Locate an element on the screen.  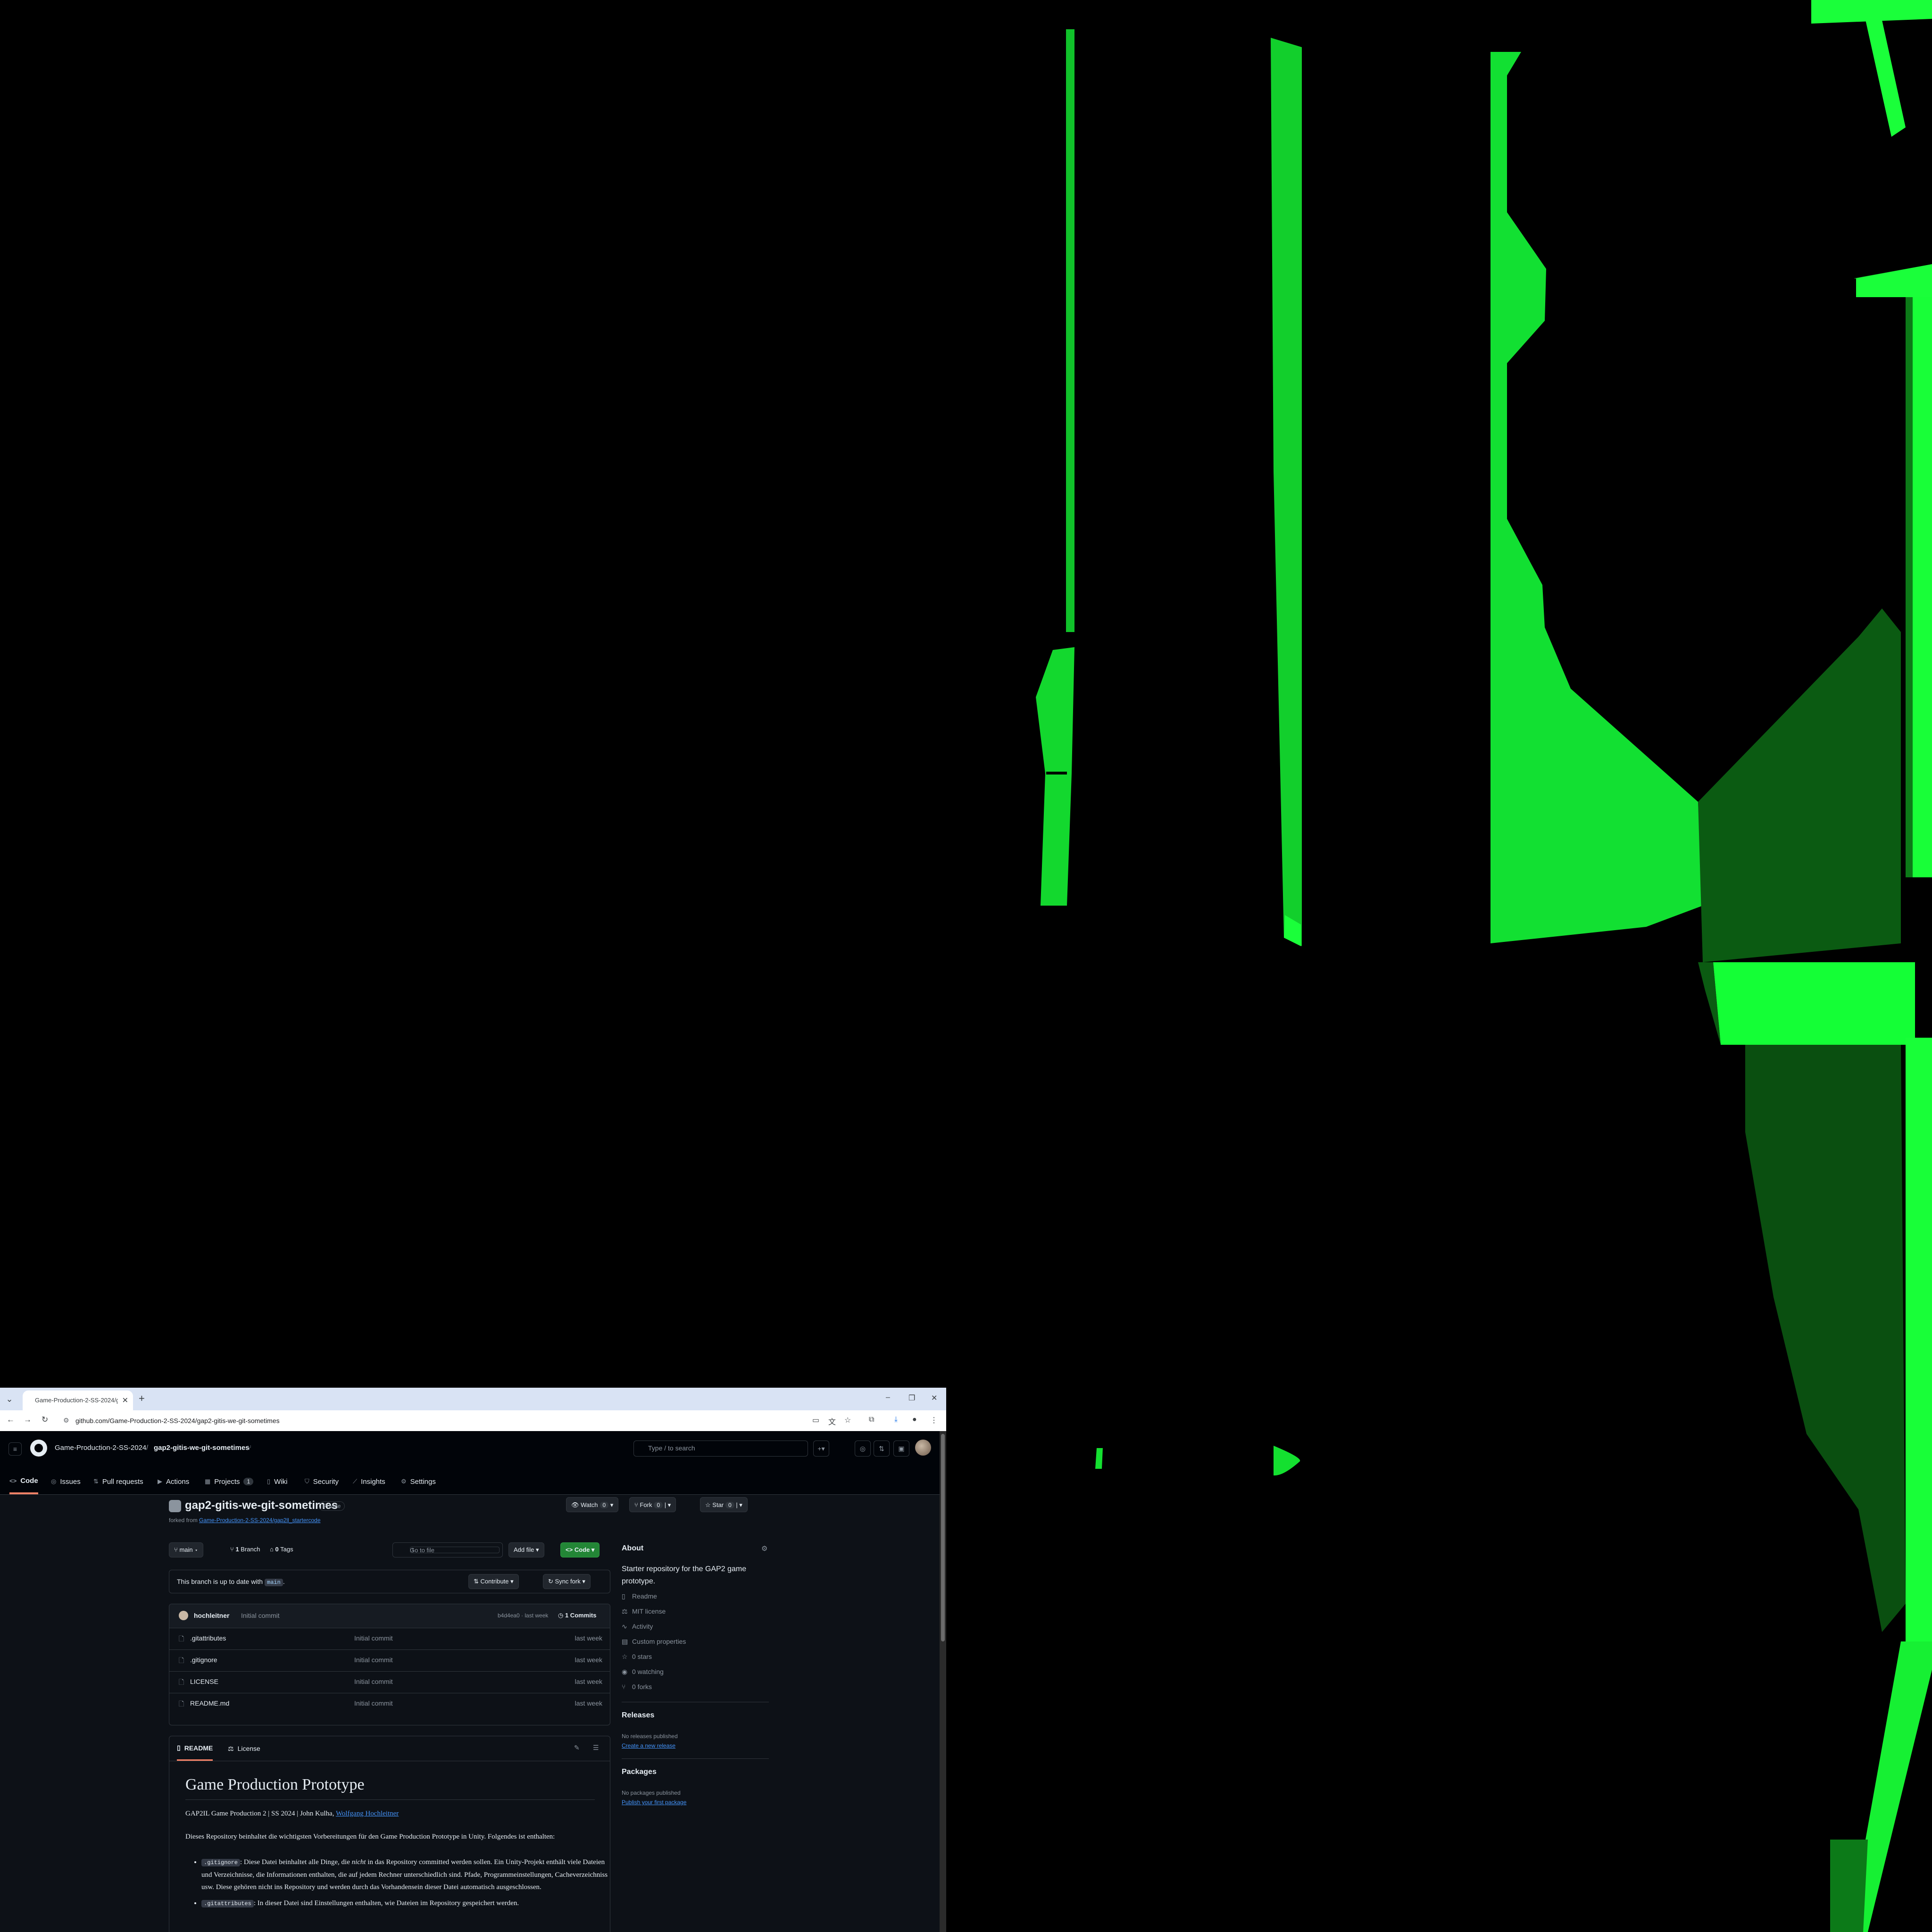
tags-link: ⌂ 0 Tags is located at coordinates (282, 1549).